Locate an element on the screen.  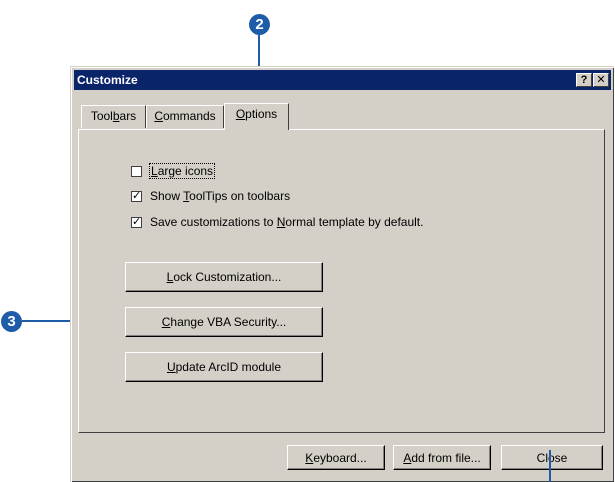
tooltips-option: ✓ Show ToolTips on toolbars is located at coordinates (210, 196).